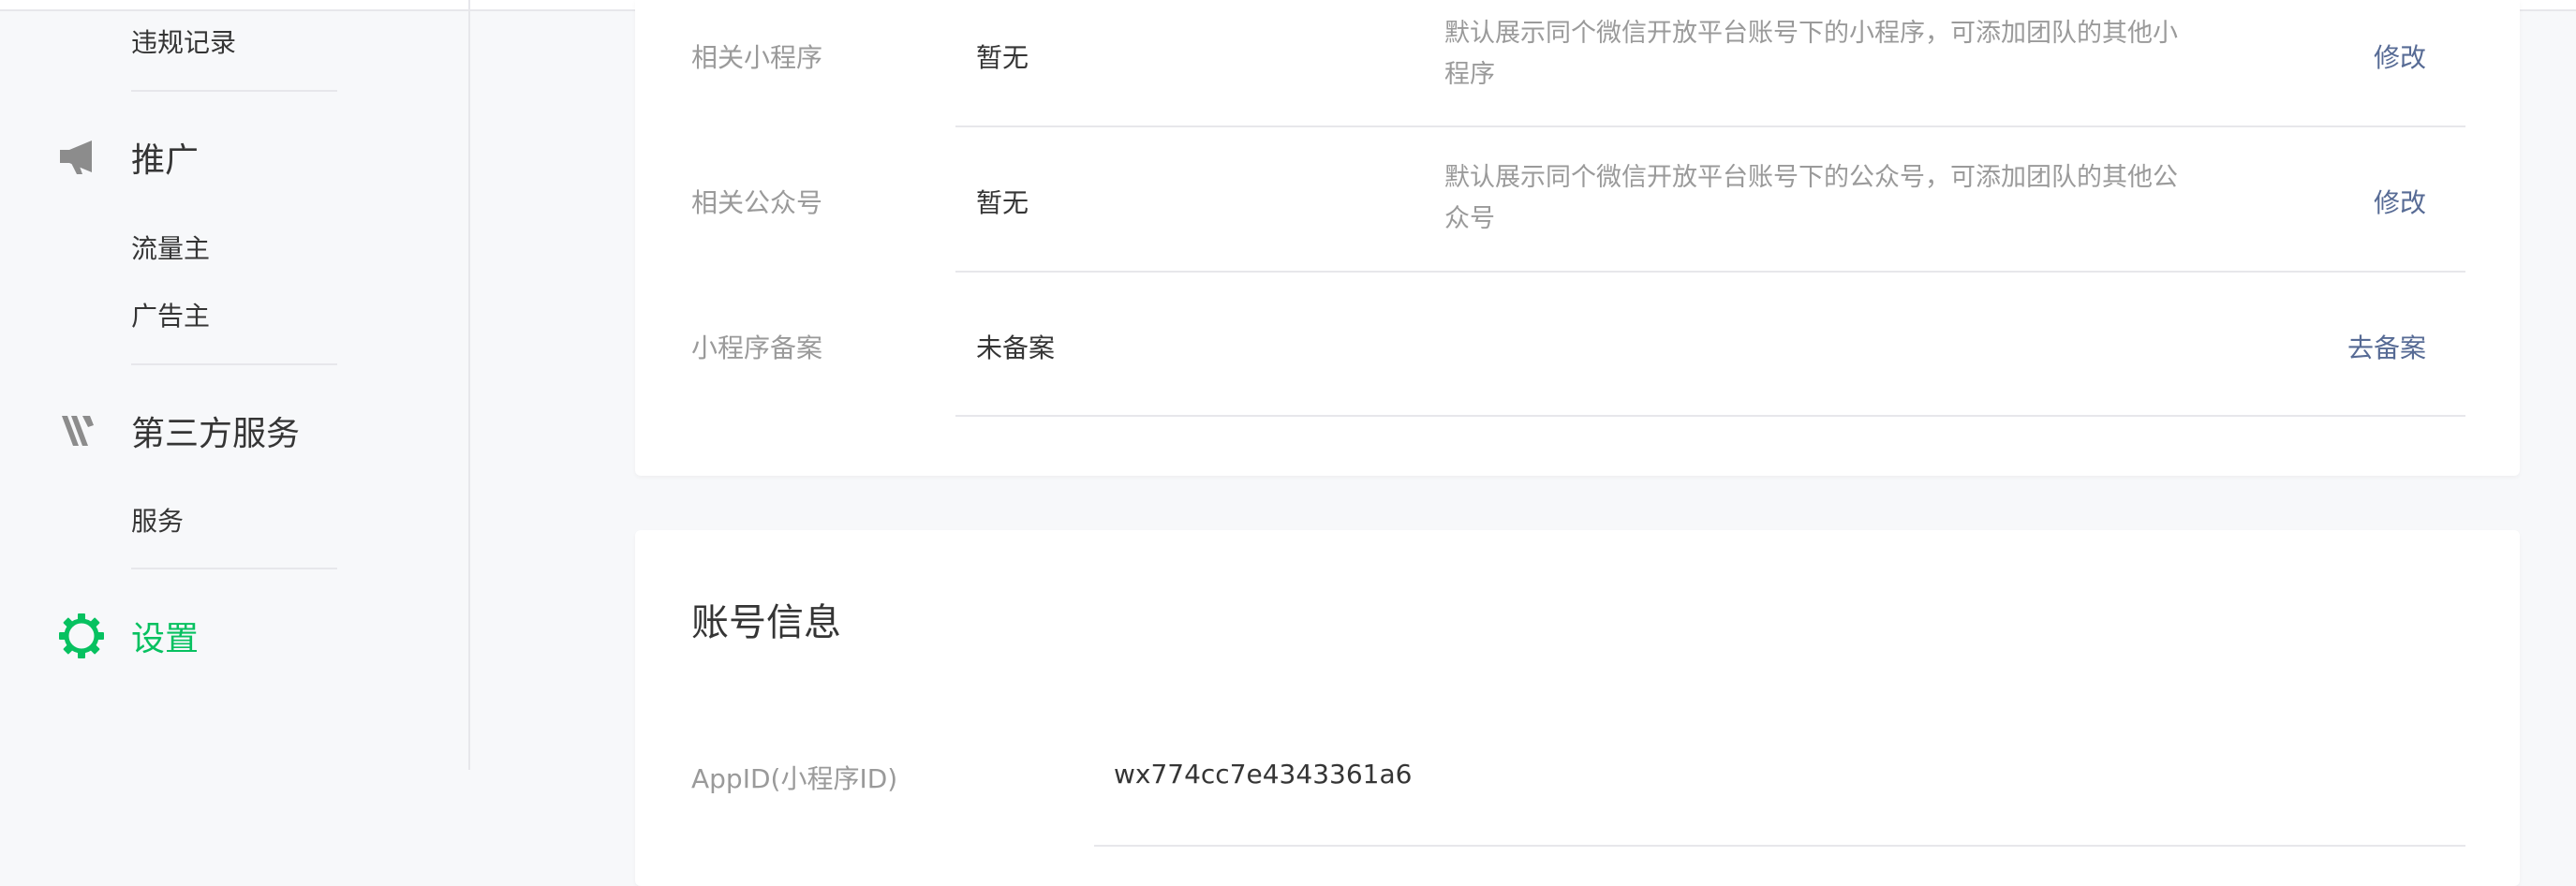 The image size is (2576, 886). I want to click on gear-icon, so click(82, 636).